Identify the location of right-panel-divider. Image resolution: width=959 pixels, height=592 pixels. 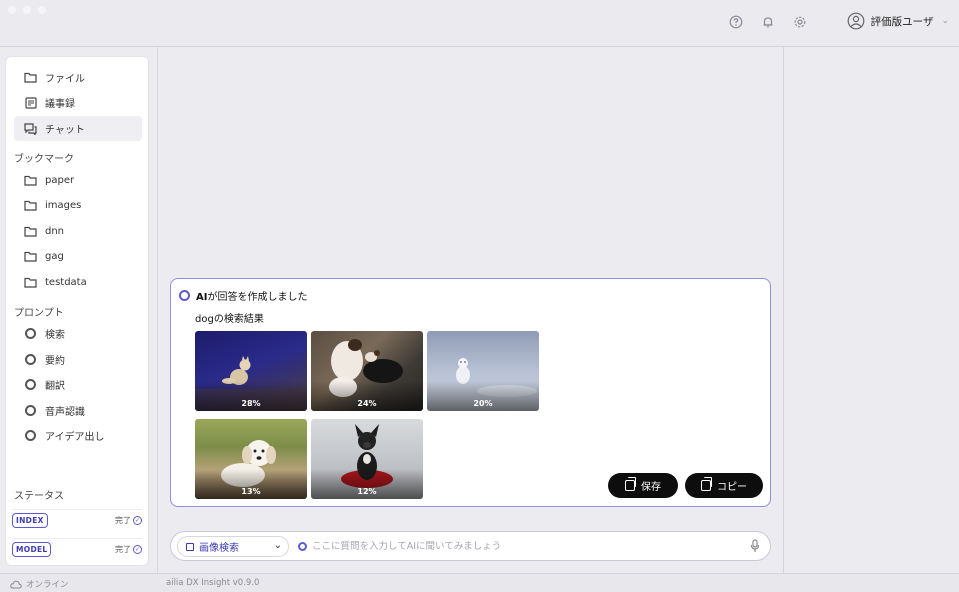
(783, 310).